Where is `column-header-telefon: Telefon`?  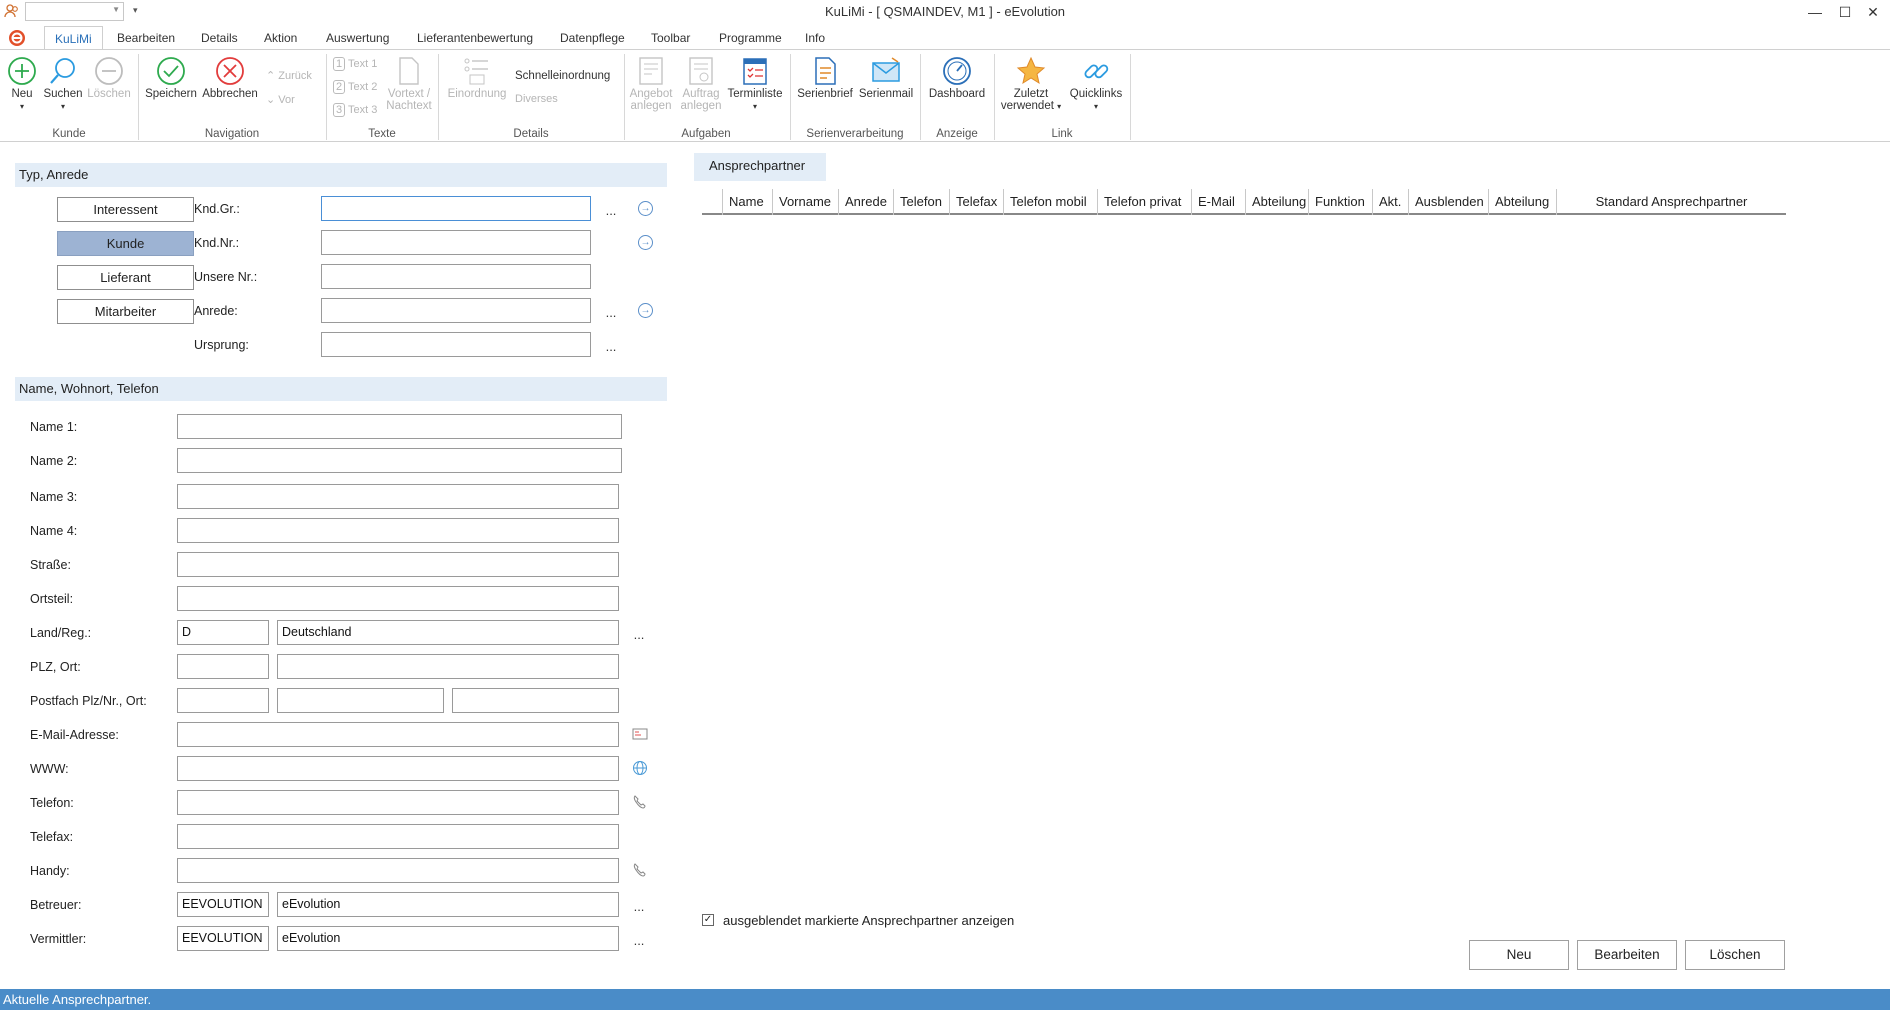 column-header-telefon: Telefon is located at coordinates (921, 202).